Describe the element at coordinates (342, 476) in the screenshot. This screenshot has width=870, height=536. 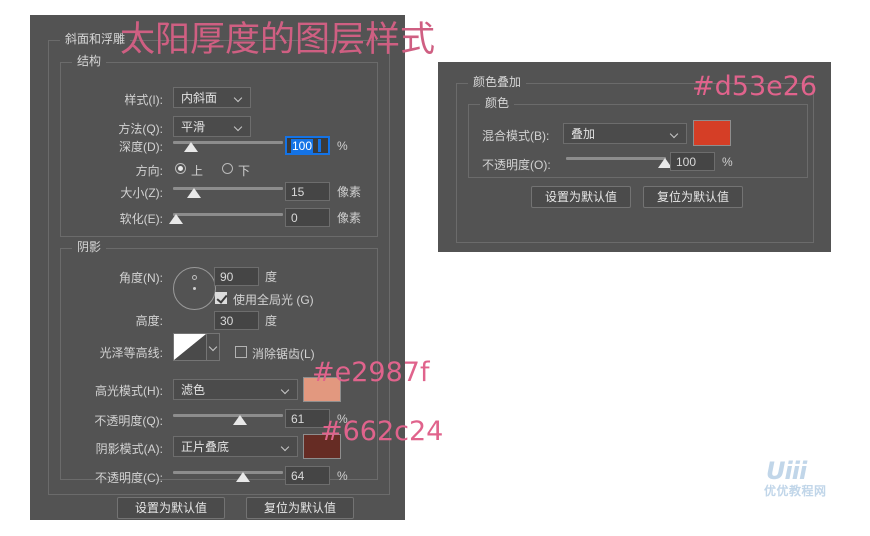
I see `shadow-opacity-unit: %` at that location.